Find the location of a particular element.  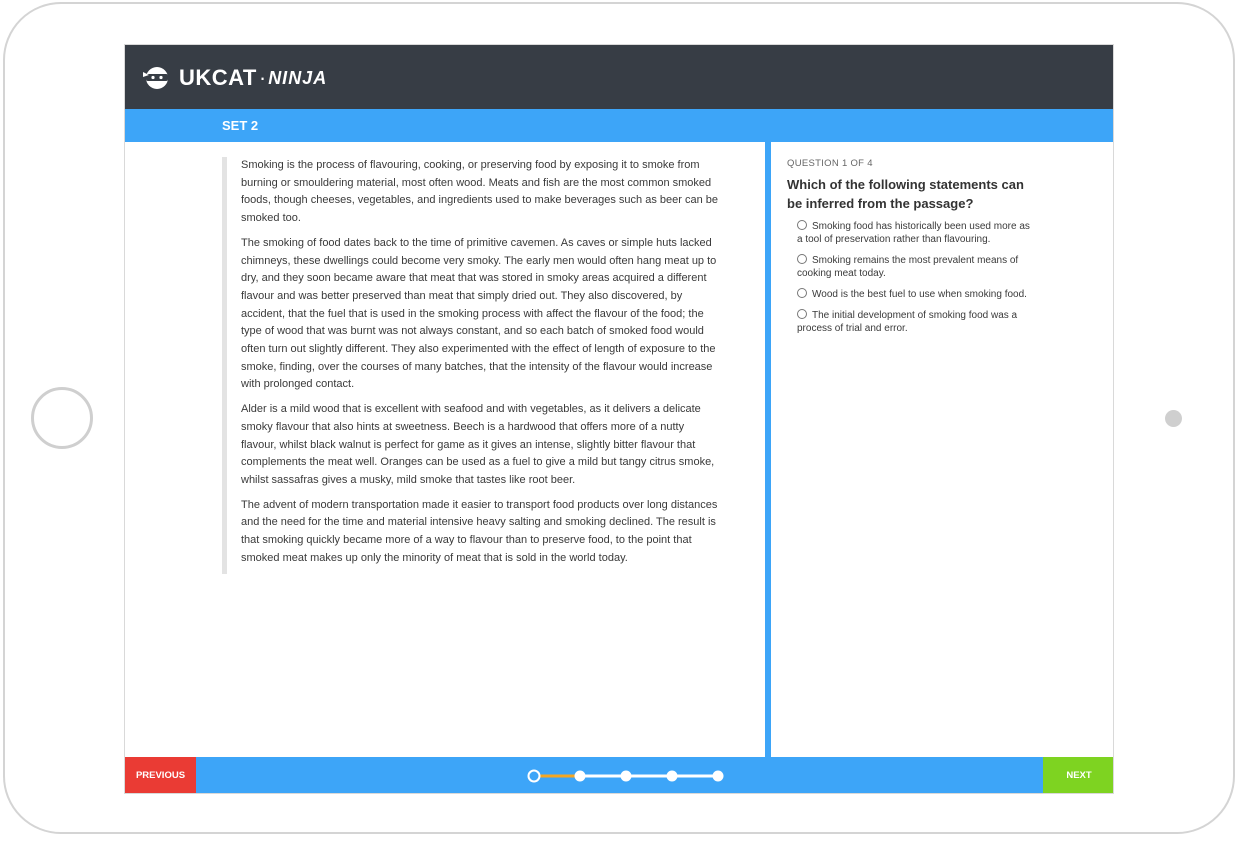

home-button is located at coordinates (62, 418).